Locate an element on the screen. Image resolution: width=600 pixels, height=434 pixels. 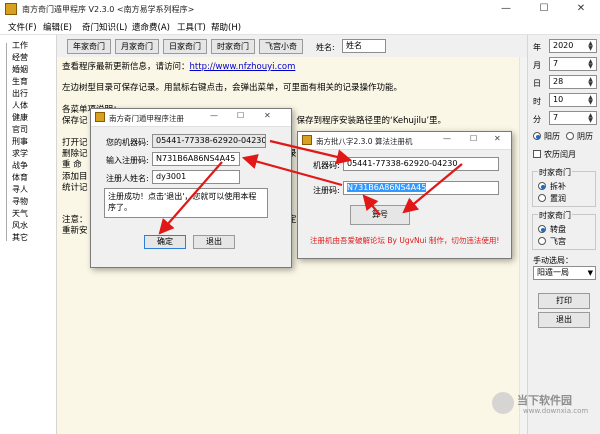
menu-file: 文件(F) is located at coordinates (22, 27).